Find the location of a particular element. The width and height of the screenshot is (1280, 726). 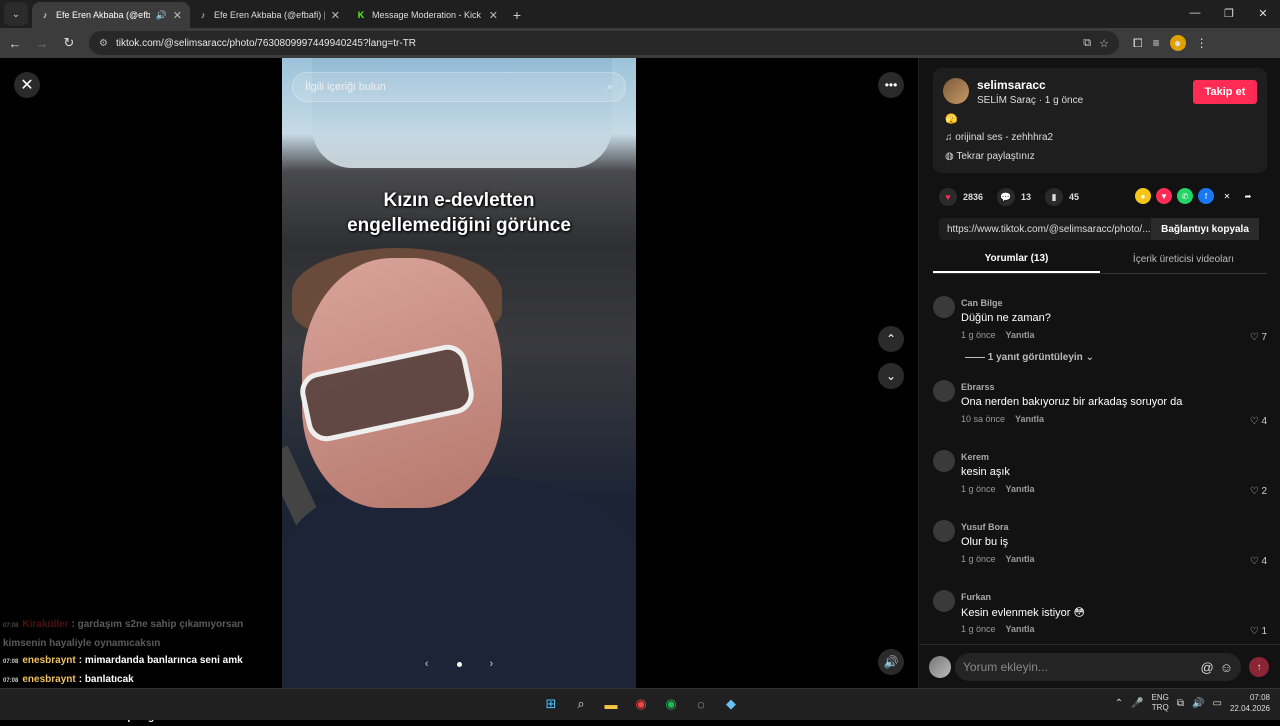

coin-icon: ● is located at coordinates (1143, 196).